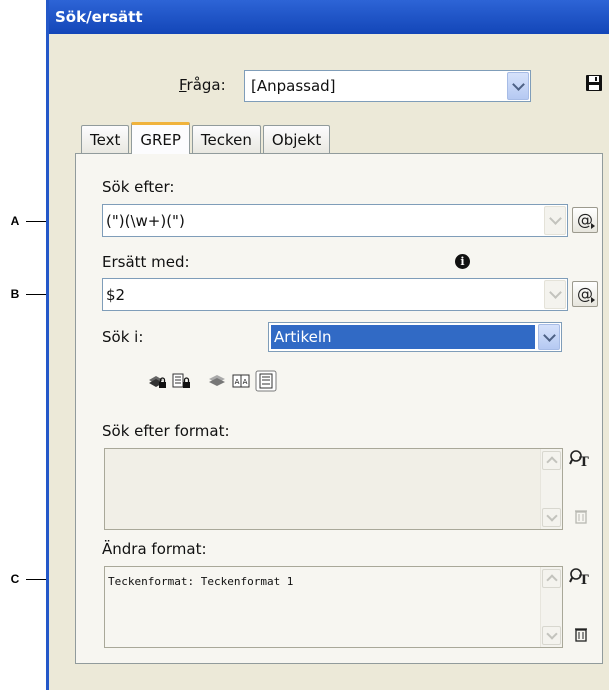 The width and height of the screenshot is (609, 690). I want to click on change-format-label: Ändra format:, so click(154, 549).